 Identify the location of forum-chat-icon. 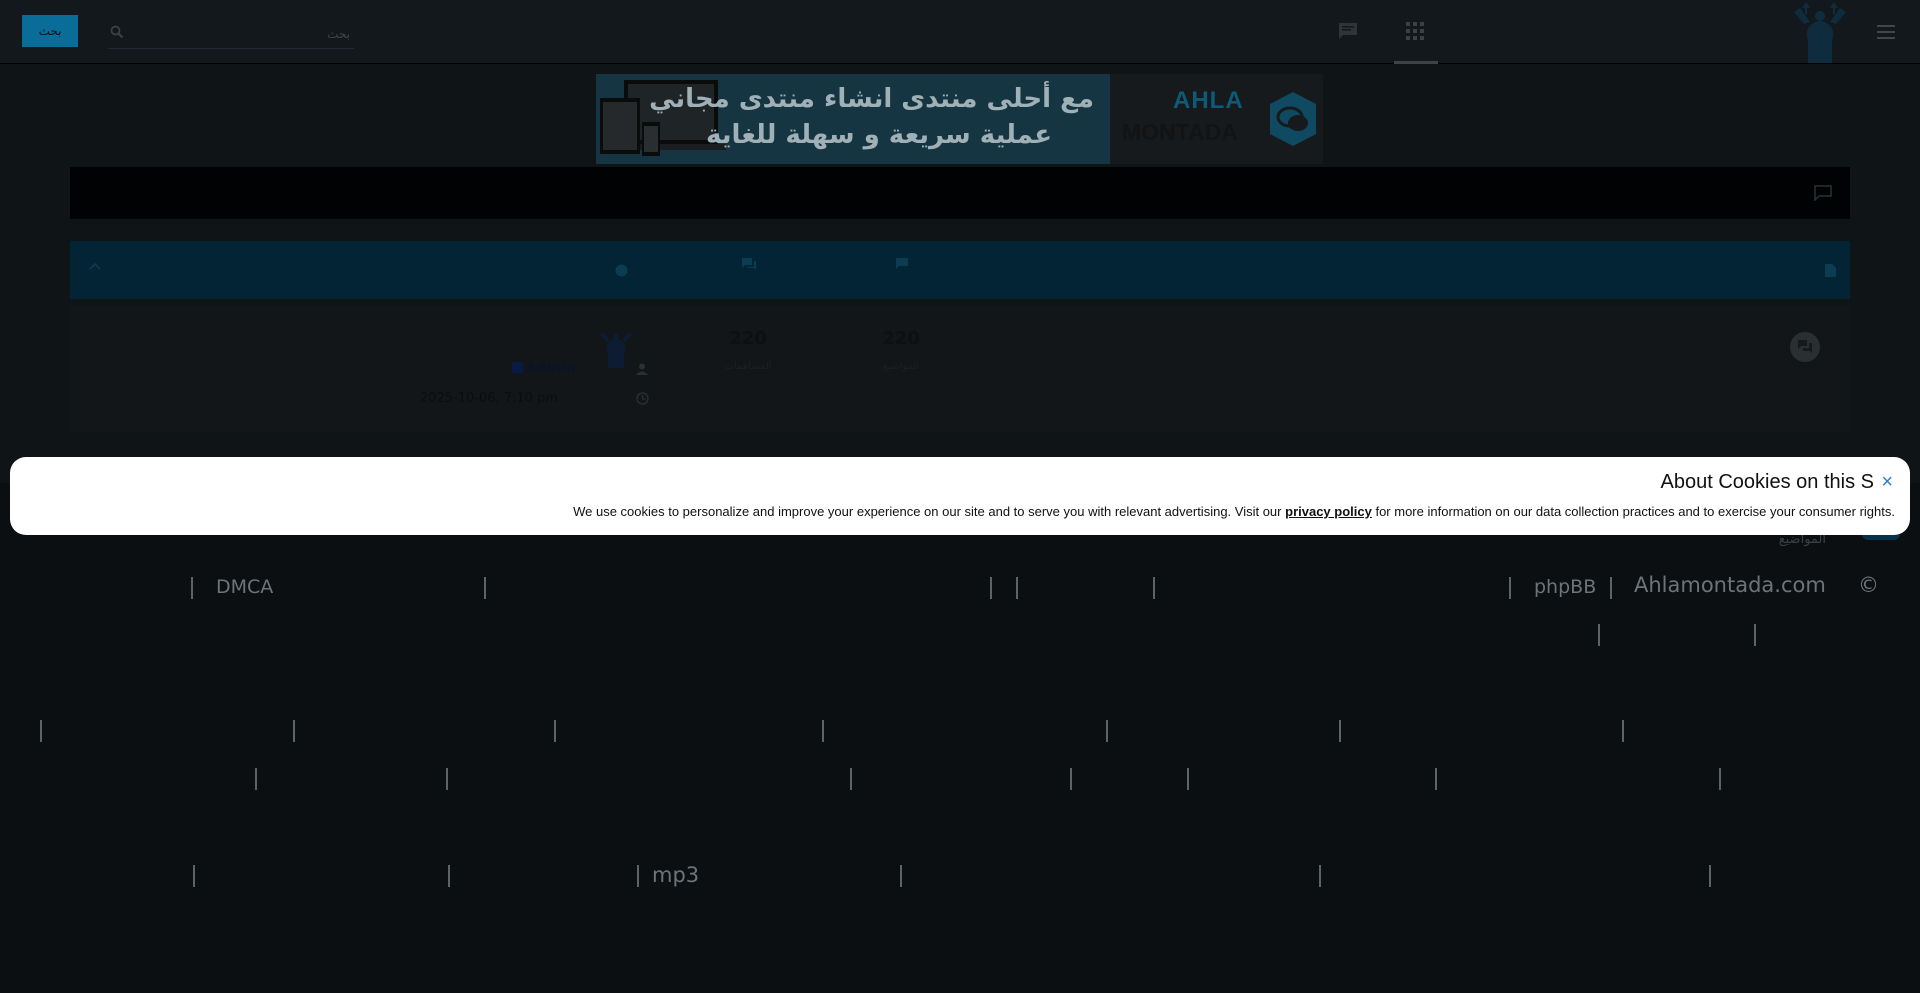
(1805, 346).